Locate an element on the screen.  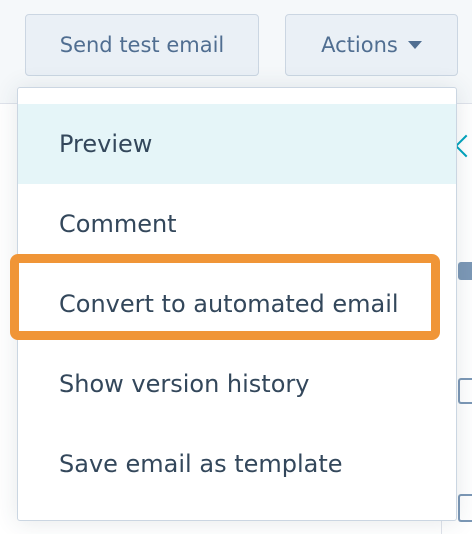
actions-label: Actions is located at coordinates (359, 45).